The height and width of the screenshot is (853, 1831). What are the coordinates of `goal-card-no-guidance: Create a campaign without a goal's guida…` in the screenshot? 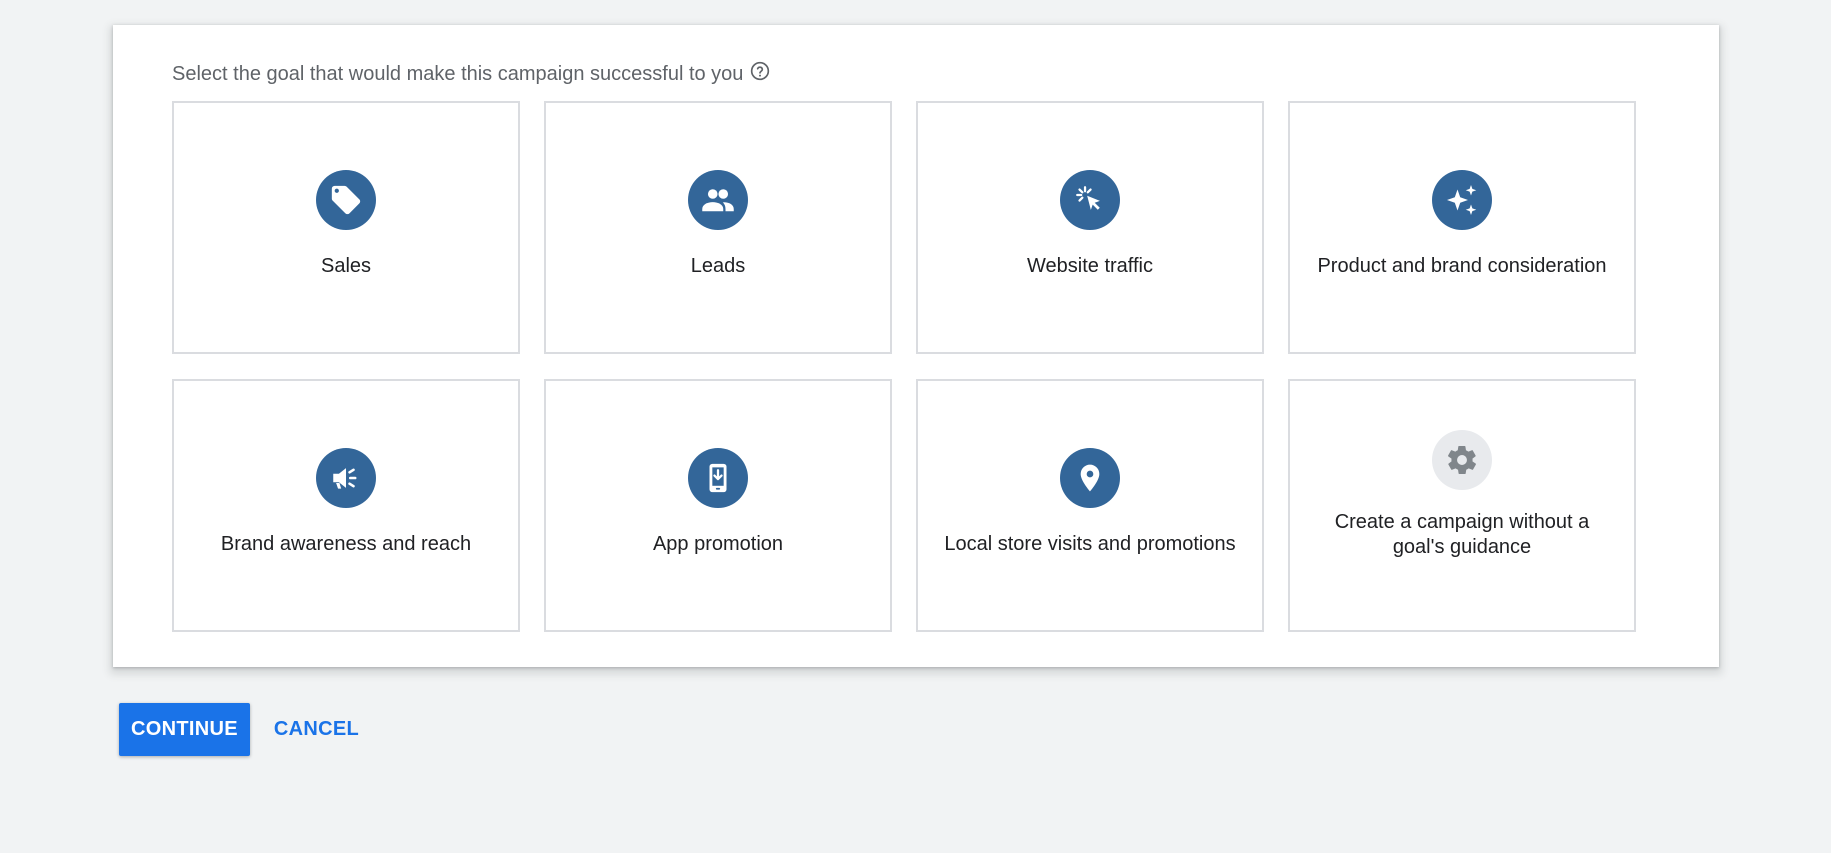 It's located at (1462, 505).